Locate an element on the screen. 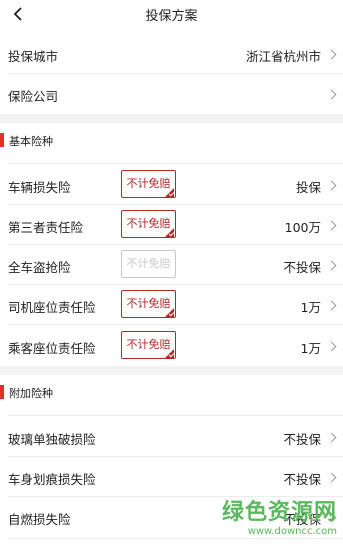 This screenshot has height=550, width=343. basic-section-title: 基本险种 is located at coordinates (31, 141).